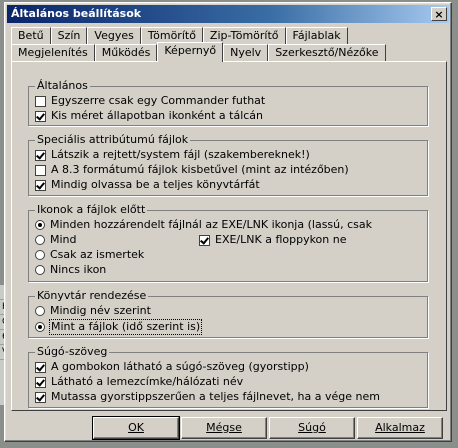  I want to click on read-full-tree-option: Mindig olvassa be a teljes könyvtárfát, so click(147, 185).